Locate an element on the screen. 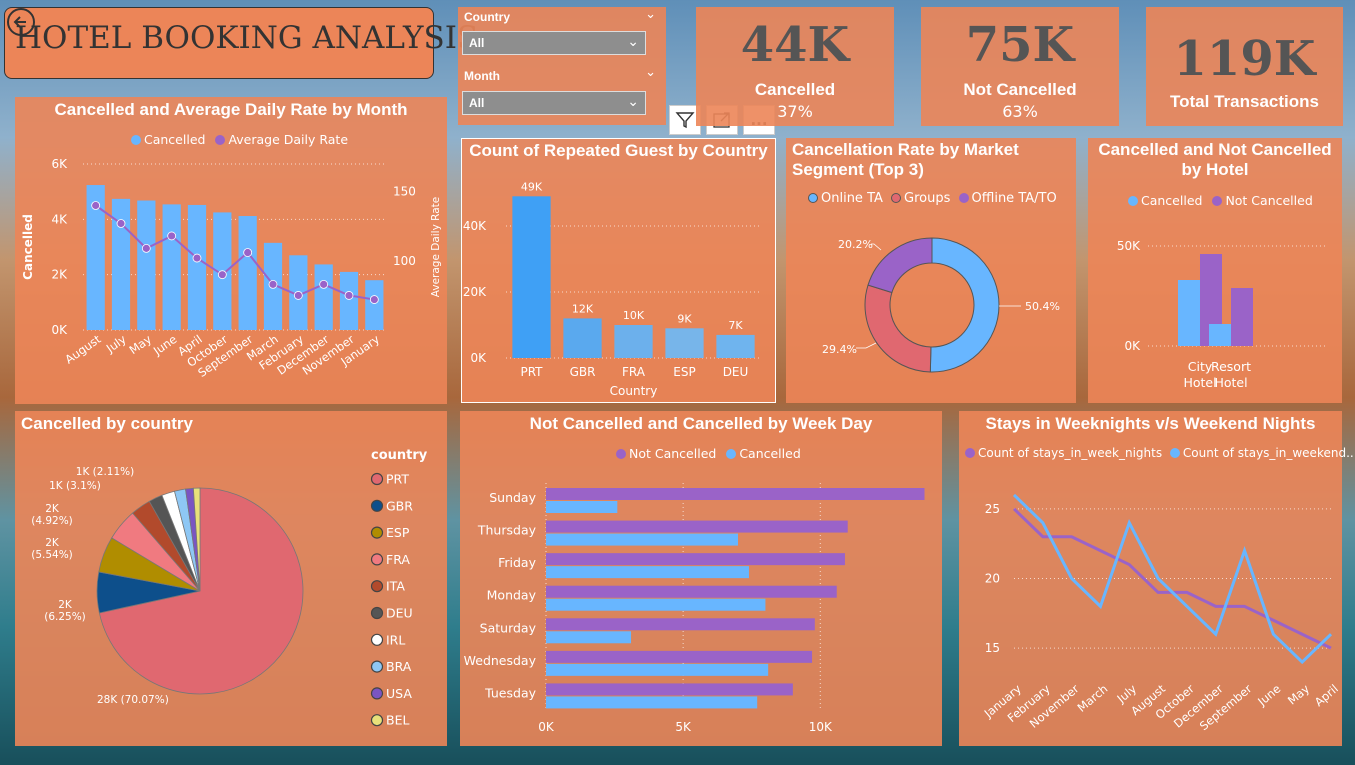 The width and height of the screenshot is (1355, 765). data-label: 2K (4.92%) is located at coordinates (52, 515).